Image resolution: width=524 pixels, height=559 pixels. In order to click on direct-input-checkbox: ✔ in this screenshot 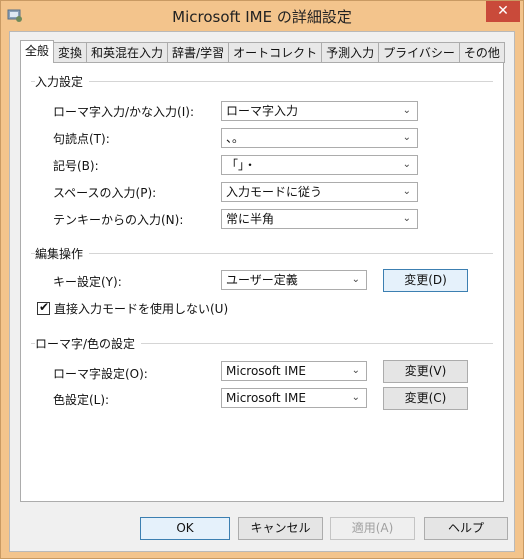, I will do `click(43, 307)`.